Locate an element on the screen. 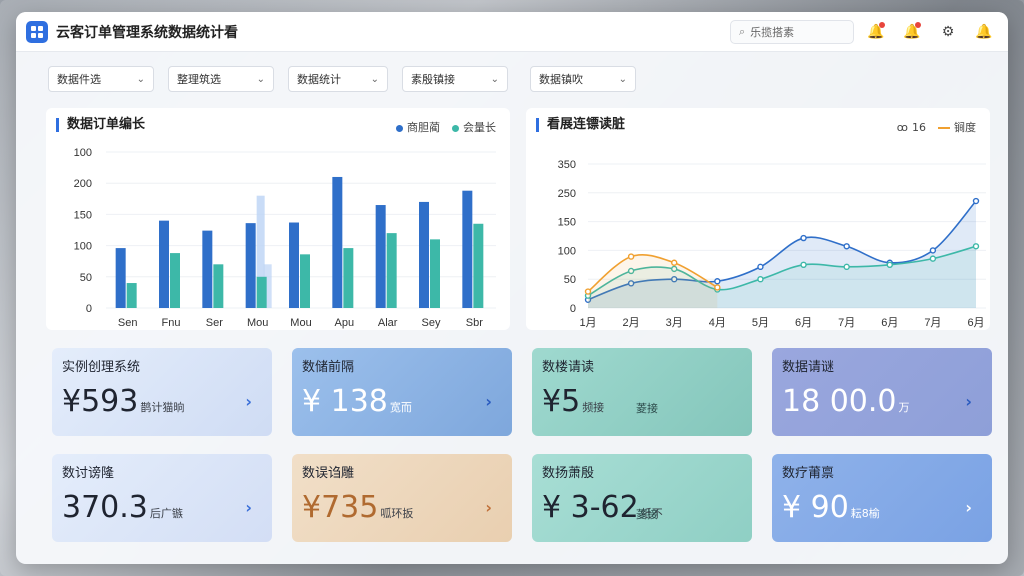 The height and width of the screenshot is (576, 1024). search-input: ⌕ 乐揽搭素 is located at coordinates (792, 31).